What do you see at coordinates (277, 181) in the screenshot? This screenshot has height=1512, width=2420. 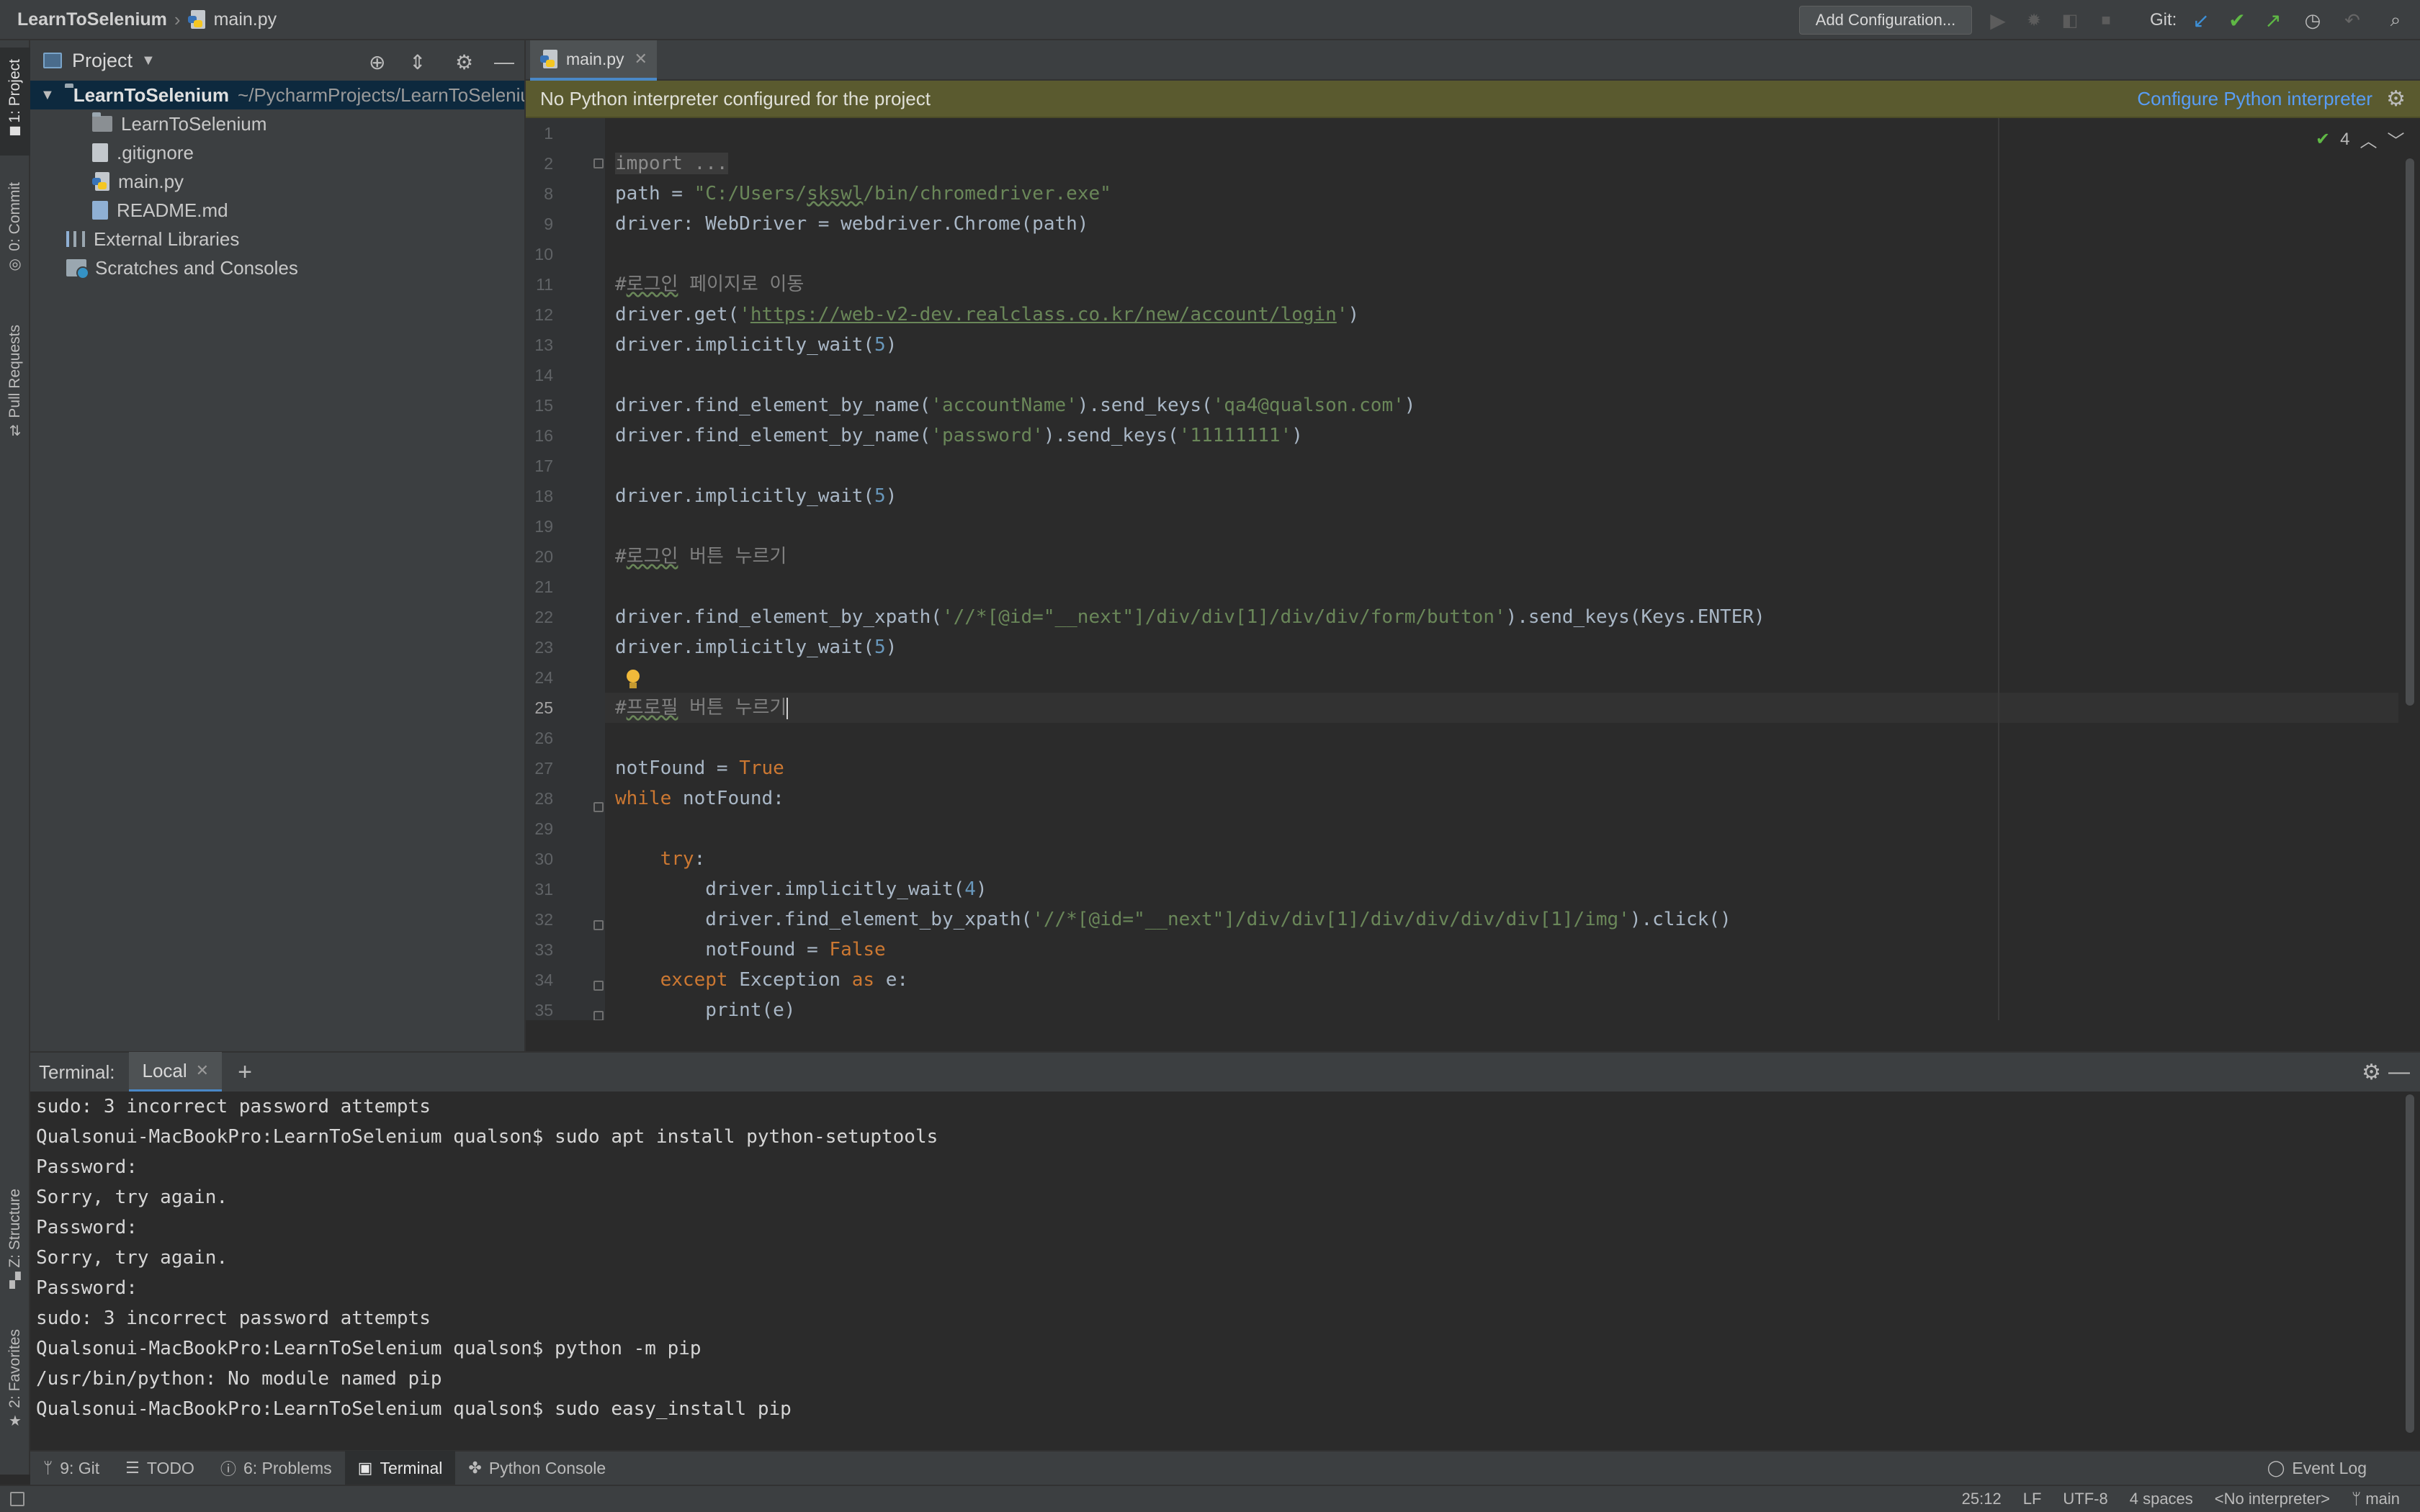 I see `tree-item-main-py: main.py` at bounding box center [277, 181].